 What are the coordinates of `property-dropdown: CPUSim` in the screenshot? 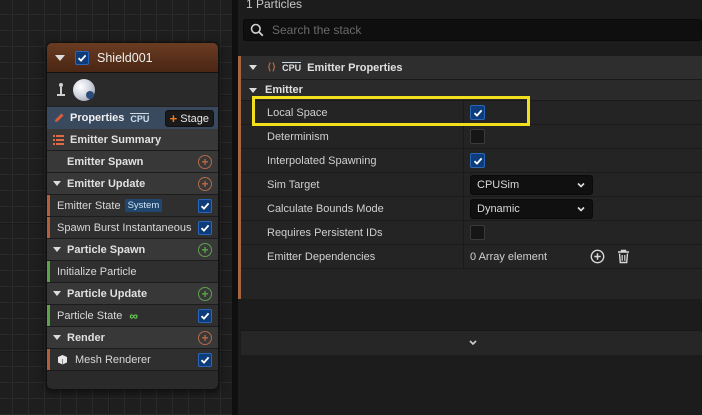 It's located at (531, 184).